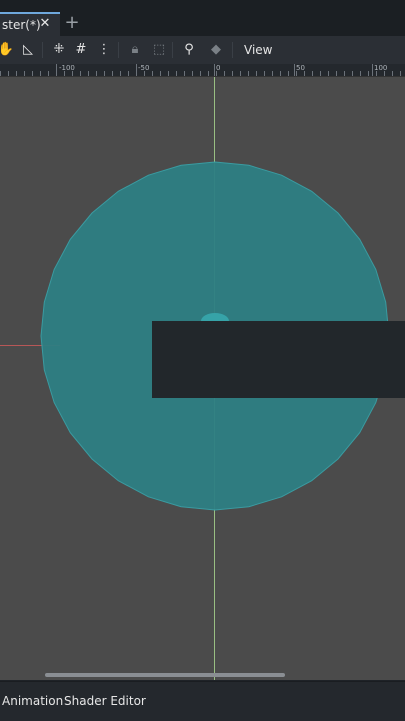  Describe the element at coordinates (258, 50) in the screenshot. I see `view-menu-button: View` at that location.